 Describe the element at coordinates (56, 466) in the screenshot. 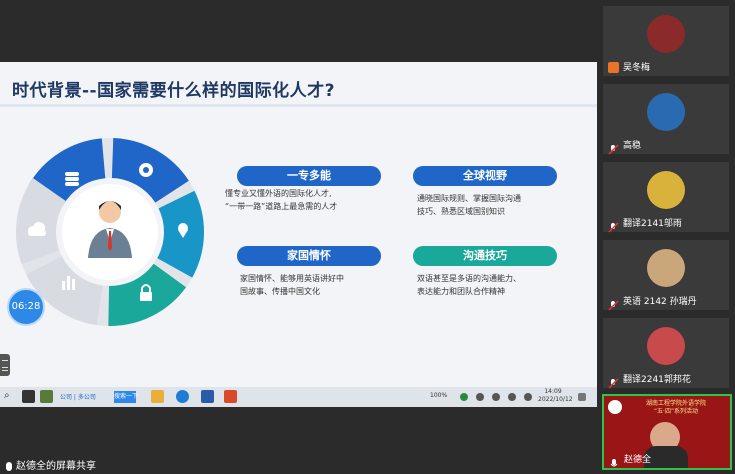

I see `screen-share-owner: 赵德全的屏幕共享` at that location.